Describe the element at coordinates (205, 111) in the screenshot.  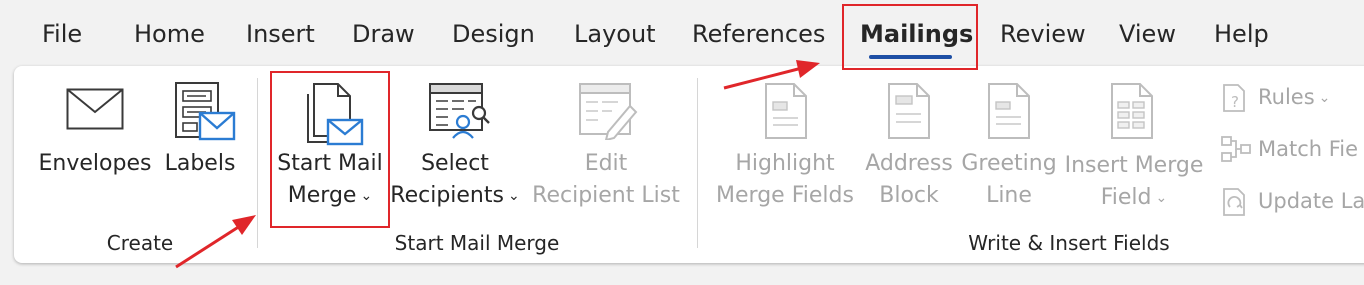
I see `labels-icon` at that location.